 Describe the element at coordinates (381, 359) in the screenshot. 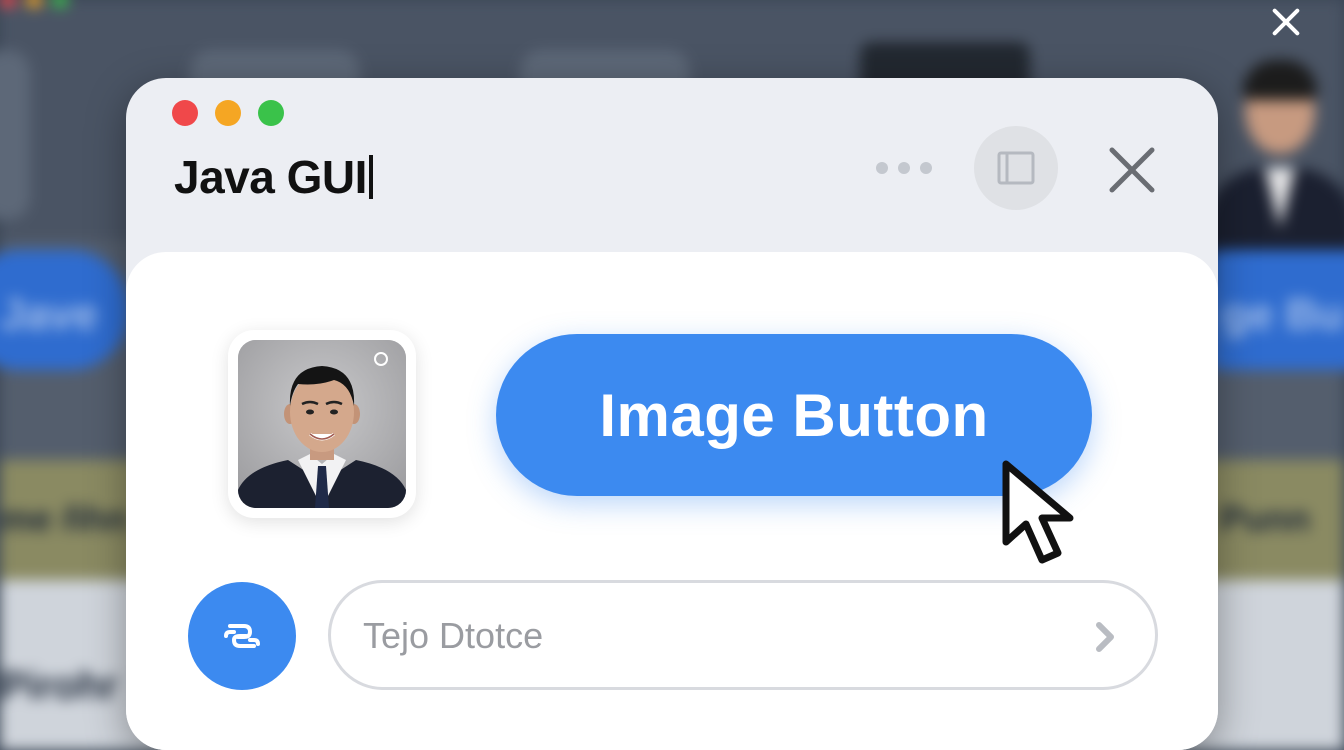

I see `radio-circle-icon` at that location.